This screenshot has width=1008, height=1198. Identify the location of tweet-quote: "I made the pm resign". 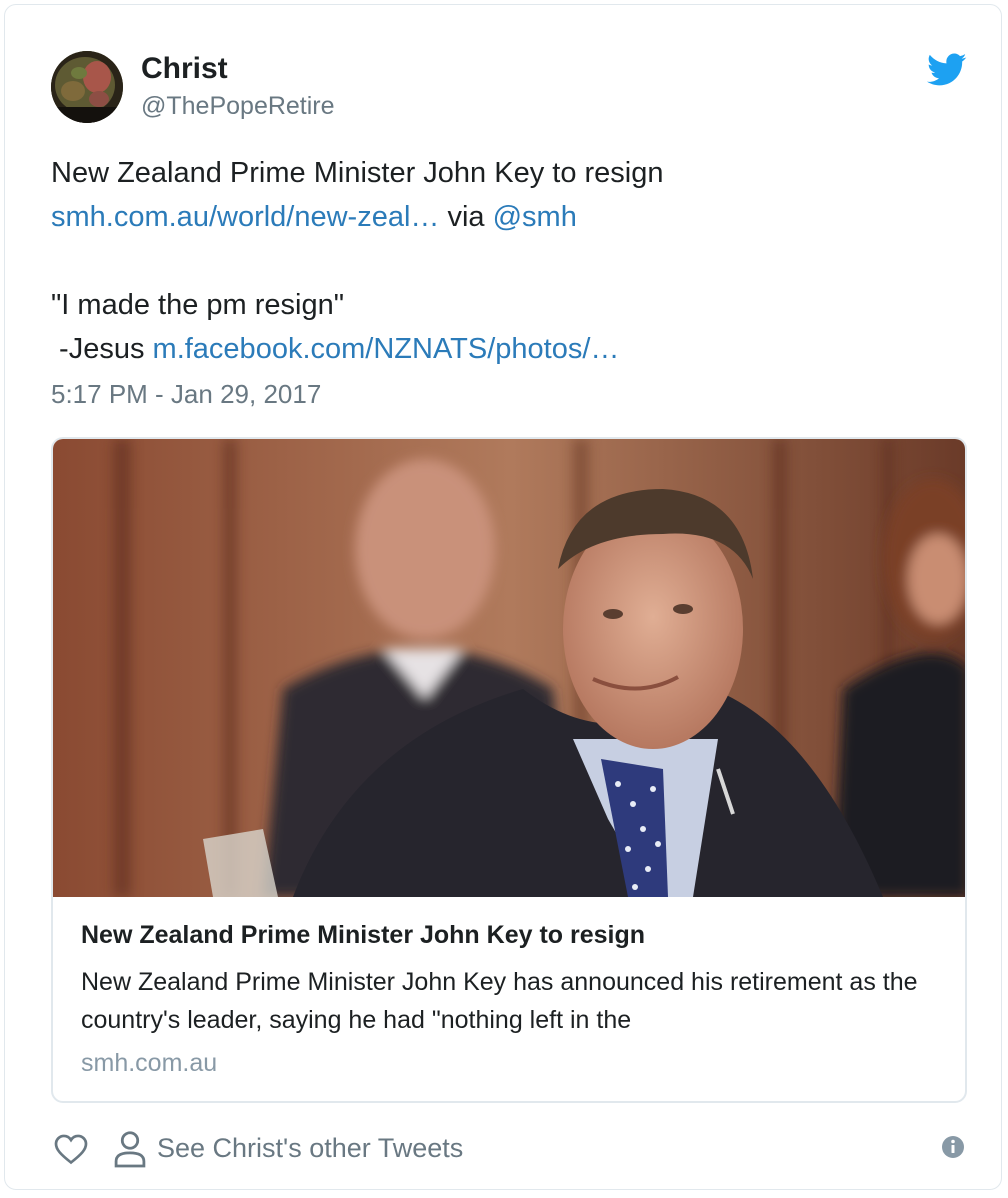
(198, 305).